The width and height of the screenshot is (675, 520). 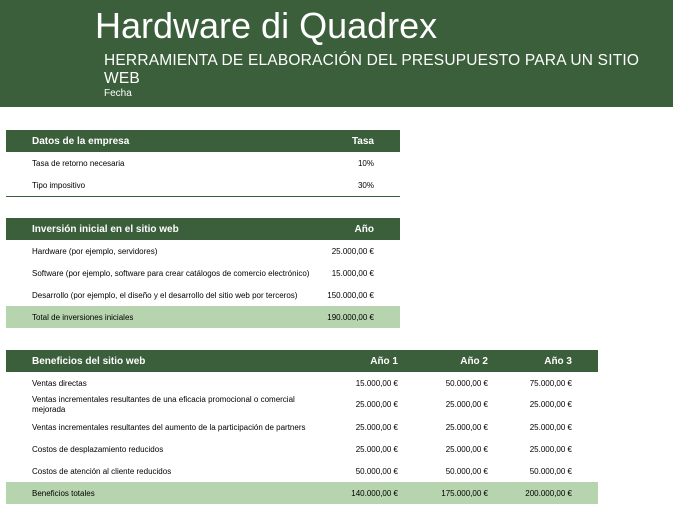 I want to click on table-header-row: Datos de la empresa Tasa, so click(x=203, y=141).